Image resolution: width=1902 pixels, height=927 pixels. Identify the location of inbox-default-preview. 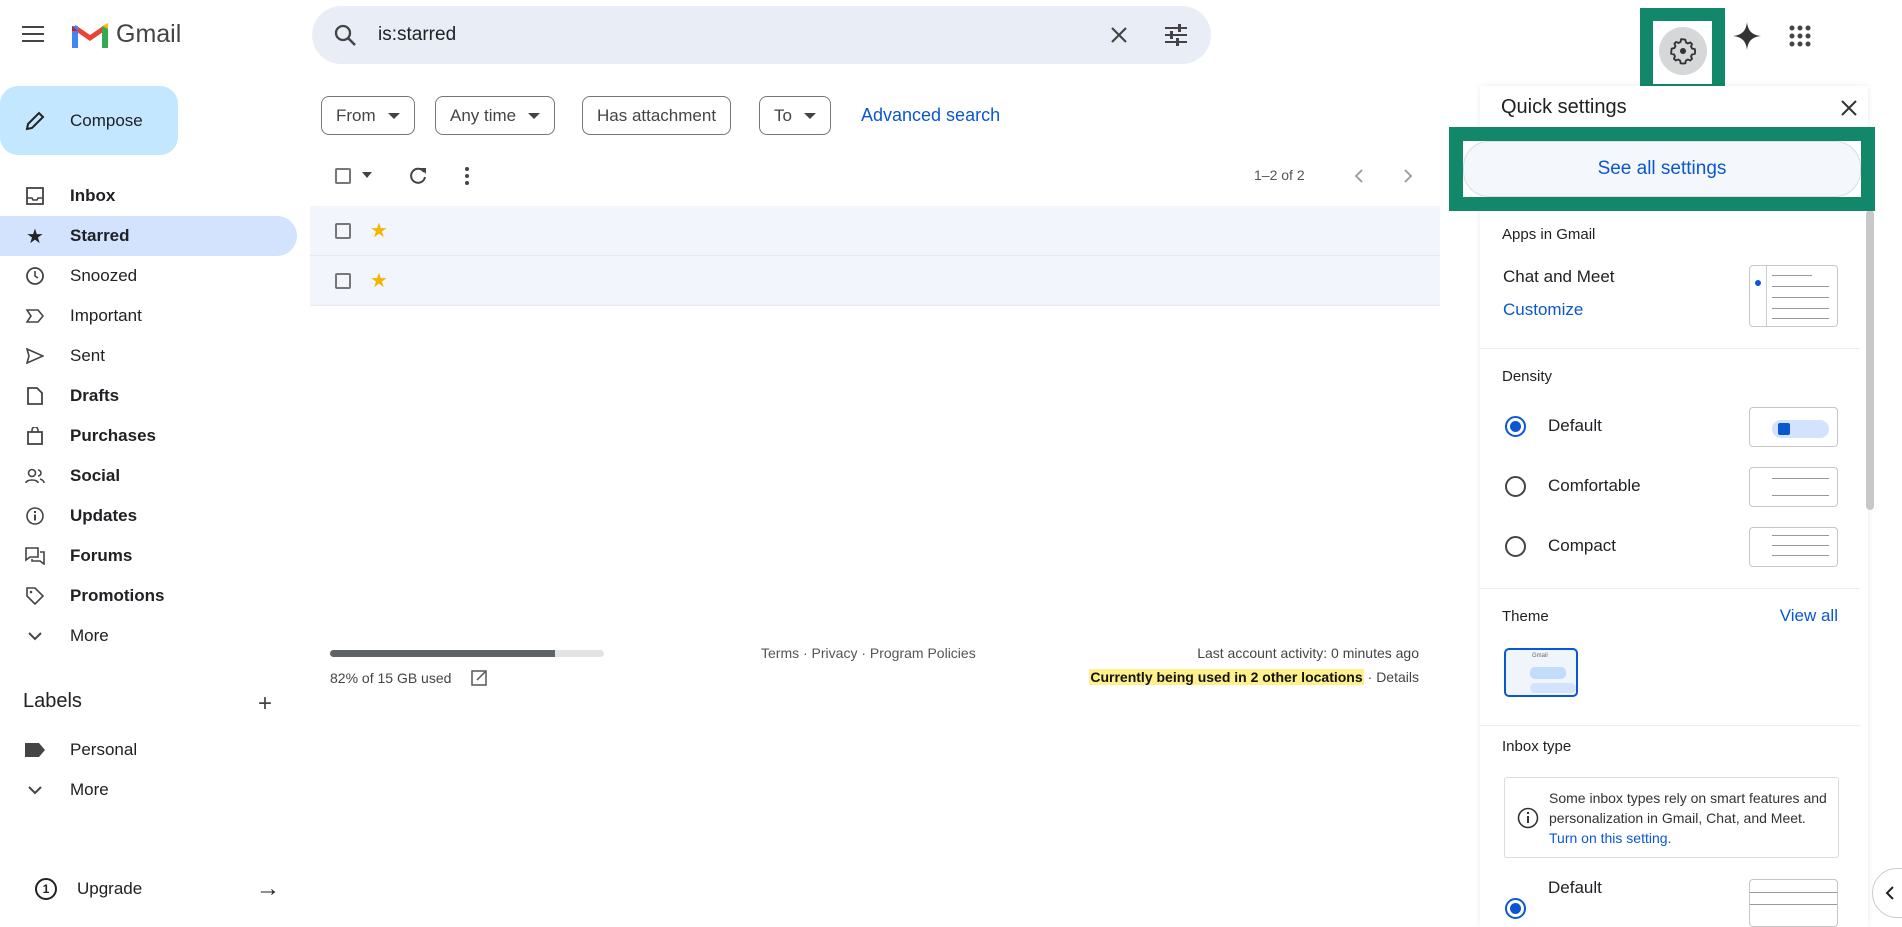
(1793, 903).